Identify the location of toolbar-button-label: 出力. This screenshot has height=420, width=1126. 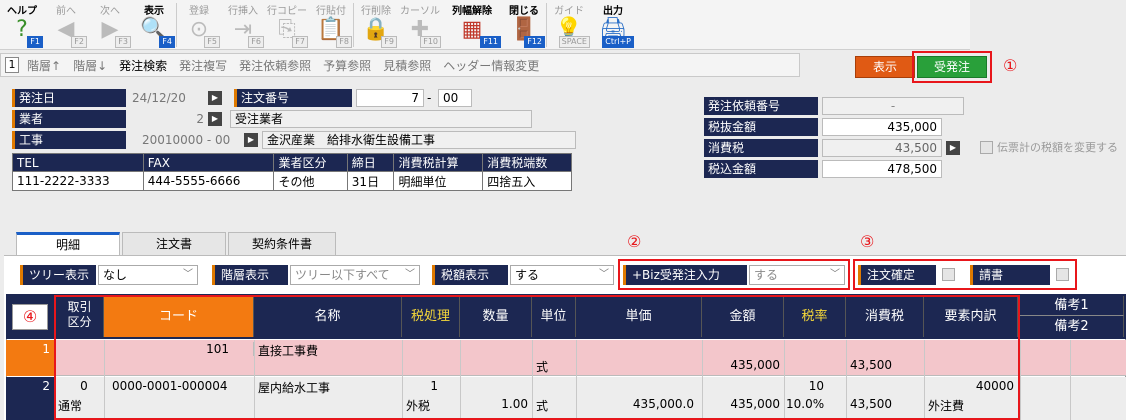
(613, 11).